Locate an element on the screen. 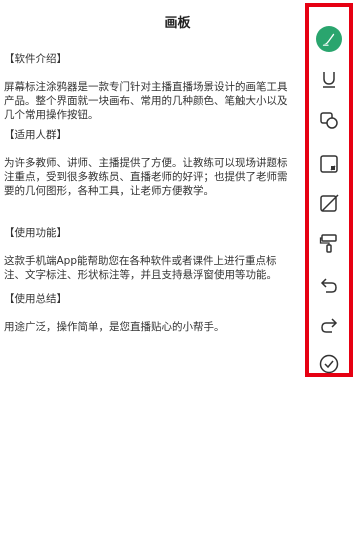 This screenshot has width=355, height=539. shapes-icon is located at coordinates (329, 120).